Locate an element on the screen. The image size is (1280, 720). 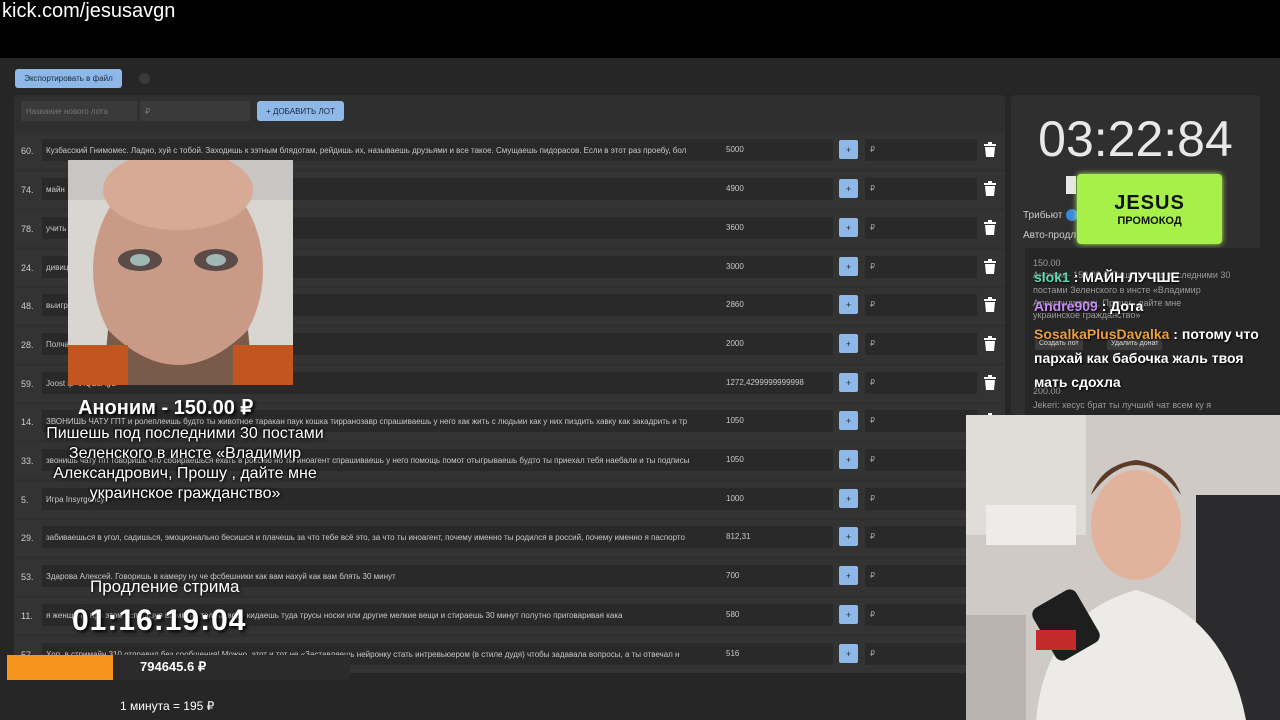
donor-name: Аноним - 150.00 ₽ is located at coordinates (166, 408).